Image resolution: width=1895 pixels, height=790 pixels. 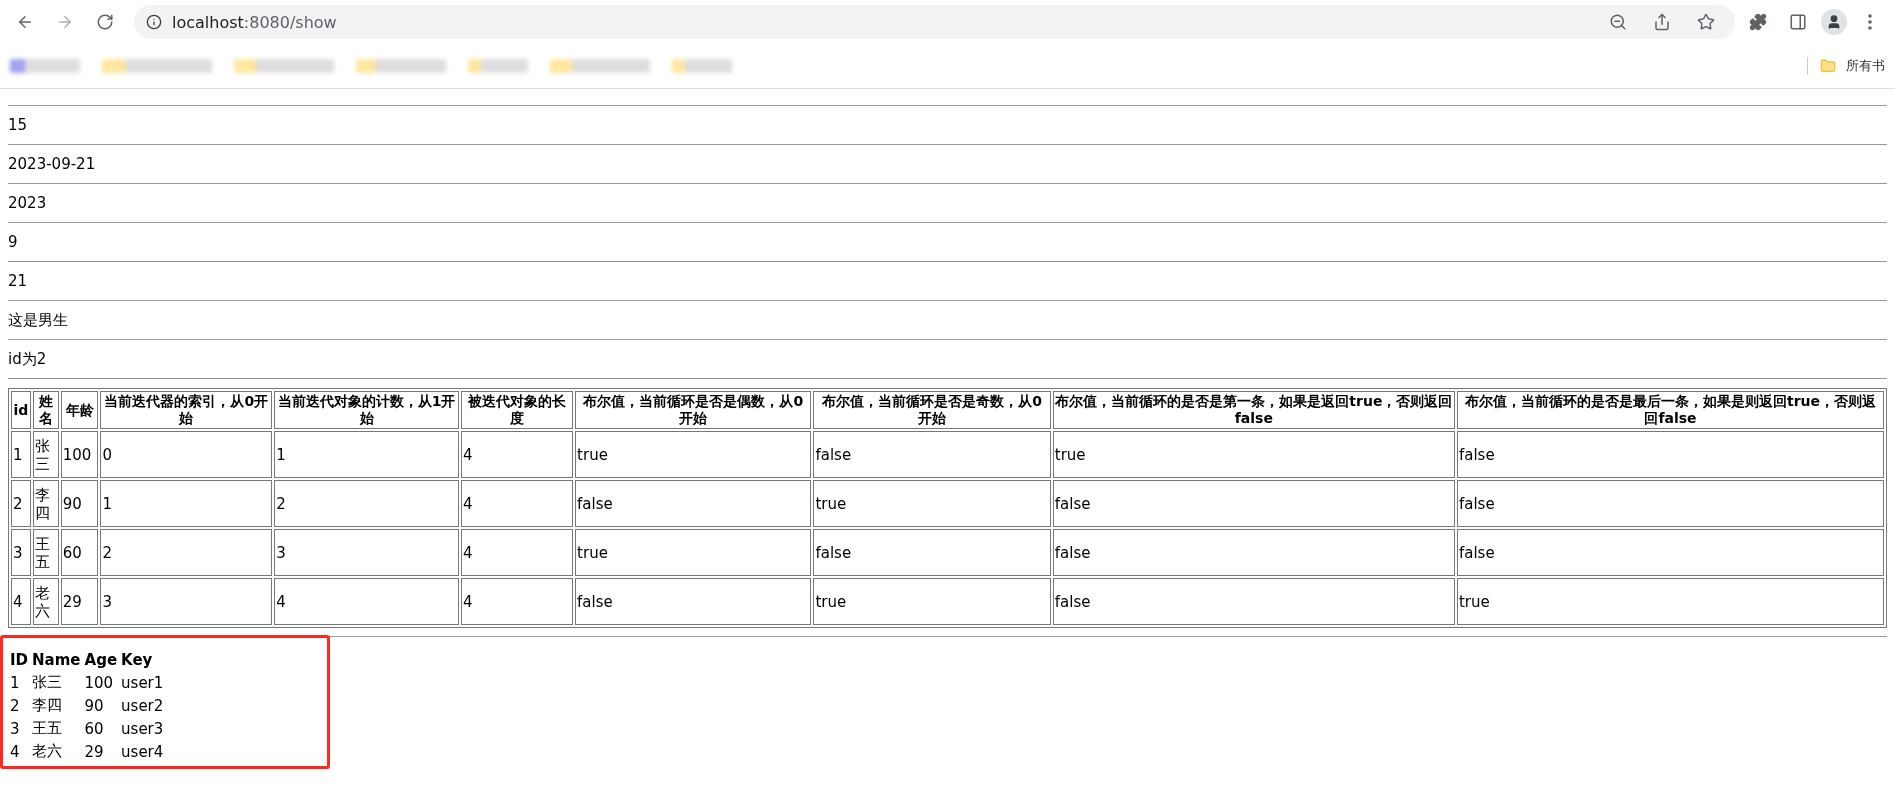 What do you see at coordinates (79, 552) in the screenshot?
I see `table-cell: 60` at bounding box center [79, 552].